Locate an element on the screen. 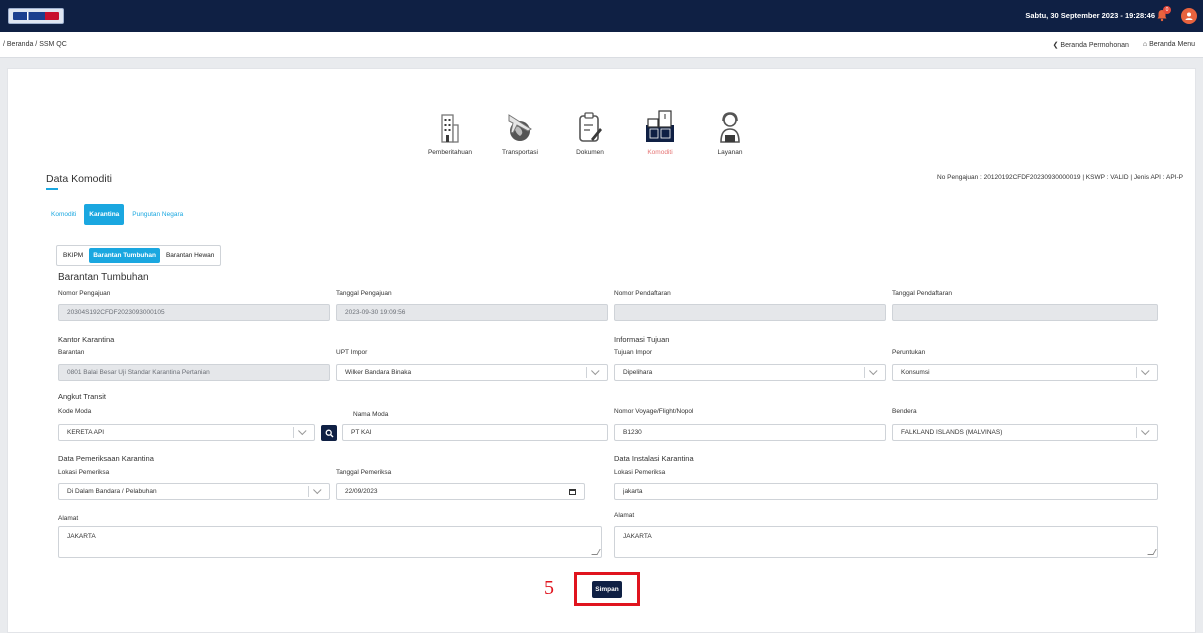 Image resolution: width=1203 pixels, height=633 pixels. subtab-bkipm: BKIPM is located at coordinates (73, 255).